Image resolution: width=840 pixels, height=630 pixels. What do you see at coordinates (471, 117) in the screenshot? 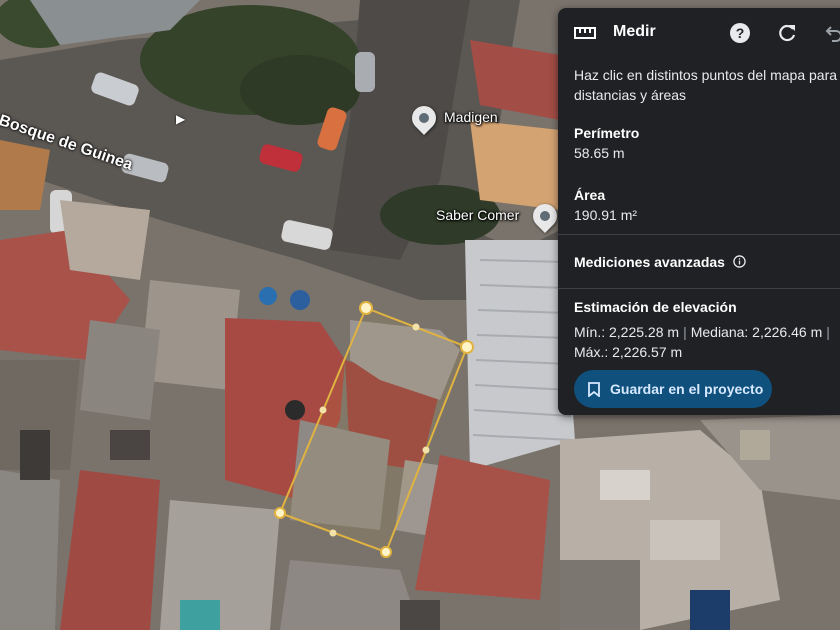
I see `place-label-madigen: Madigen` at bounding box center [471, 117].